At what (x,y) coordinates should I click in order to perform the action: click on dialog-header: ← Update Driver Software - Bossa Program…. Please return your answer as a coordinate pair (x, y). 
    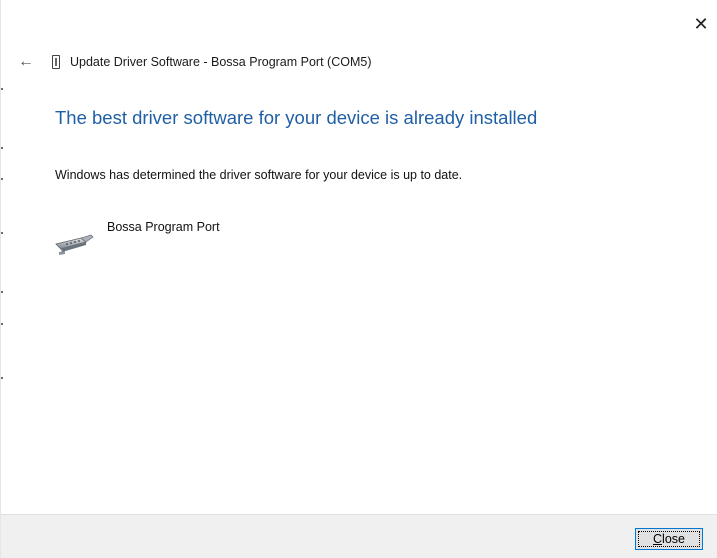
    Looking at the image, I should click on (194, 62).